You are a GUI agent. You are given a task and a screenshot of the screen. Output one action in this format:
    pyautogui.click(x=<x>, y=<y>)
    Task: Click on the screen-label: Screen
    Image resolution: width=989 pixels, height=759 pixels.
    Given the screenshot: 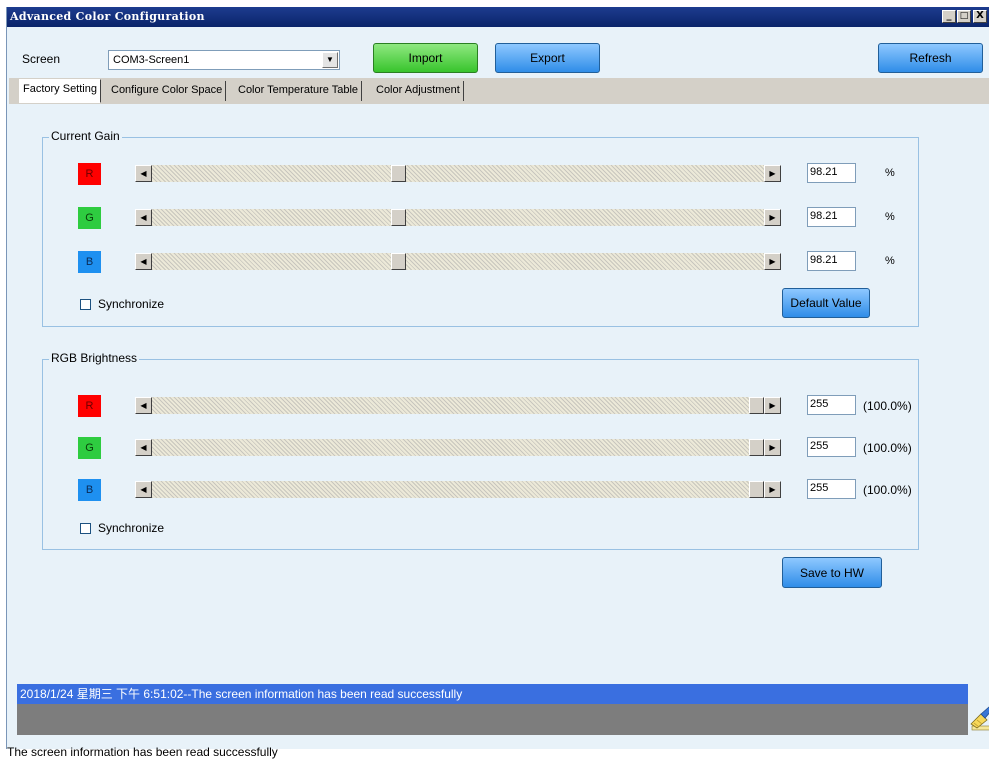 What is the action you would take?
    pyautogui.click(x=41, y=59)
    